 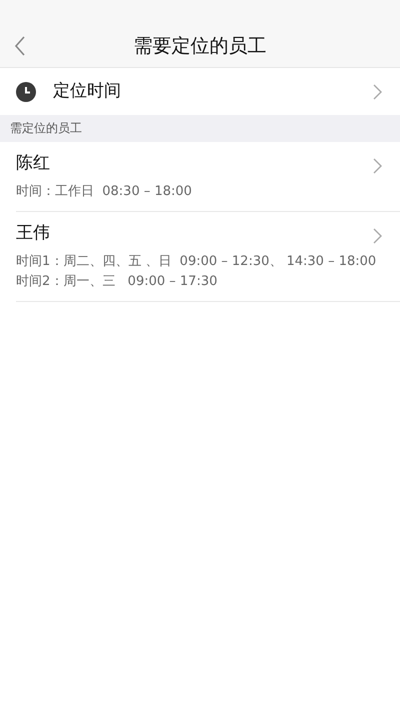 I want to click on clock-icon, so click(x=26, y=92).